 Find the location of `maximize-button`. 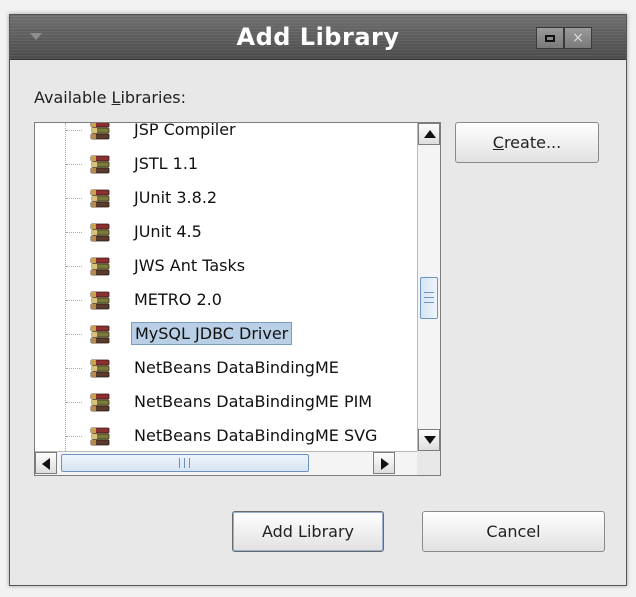

maximize-button is located at coordinates (550, 38).